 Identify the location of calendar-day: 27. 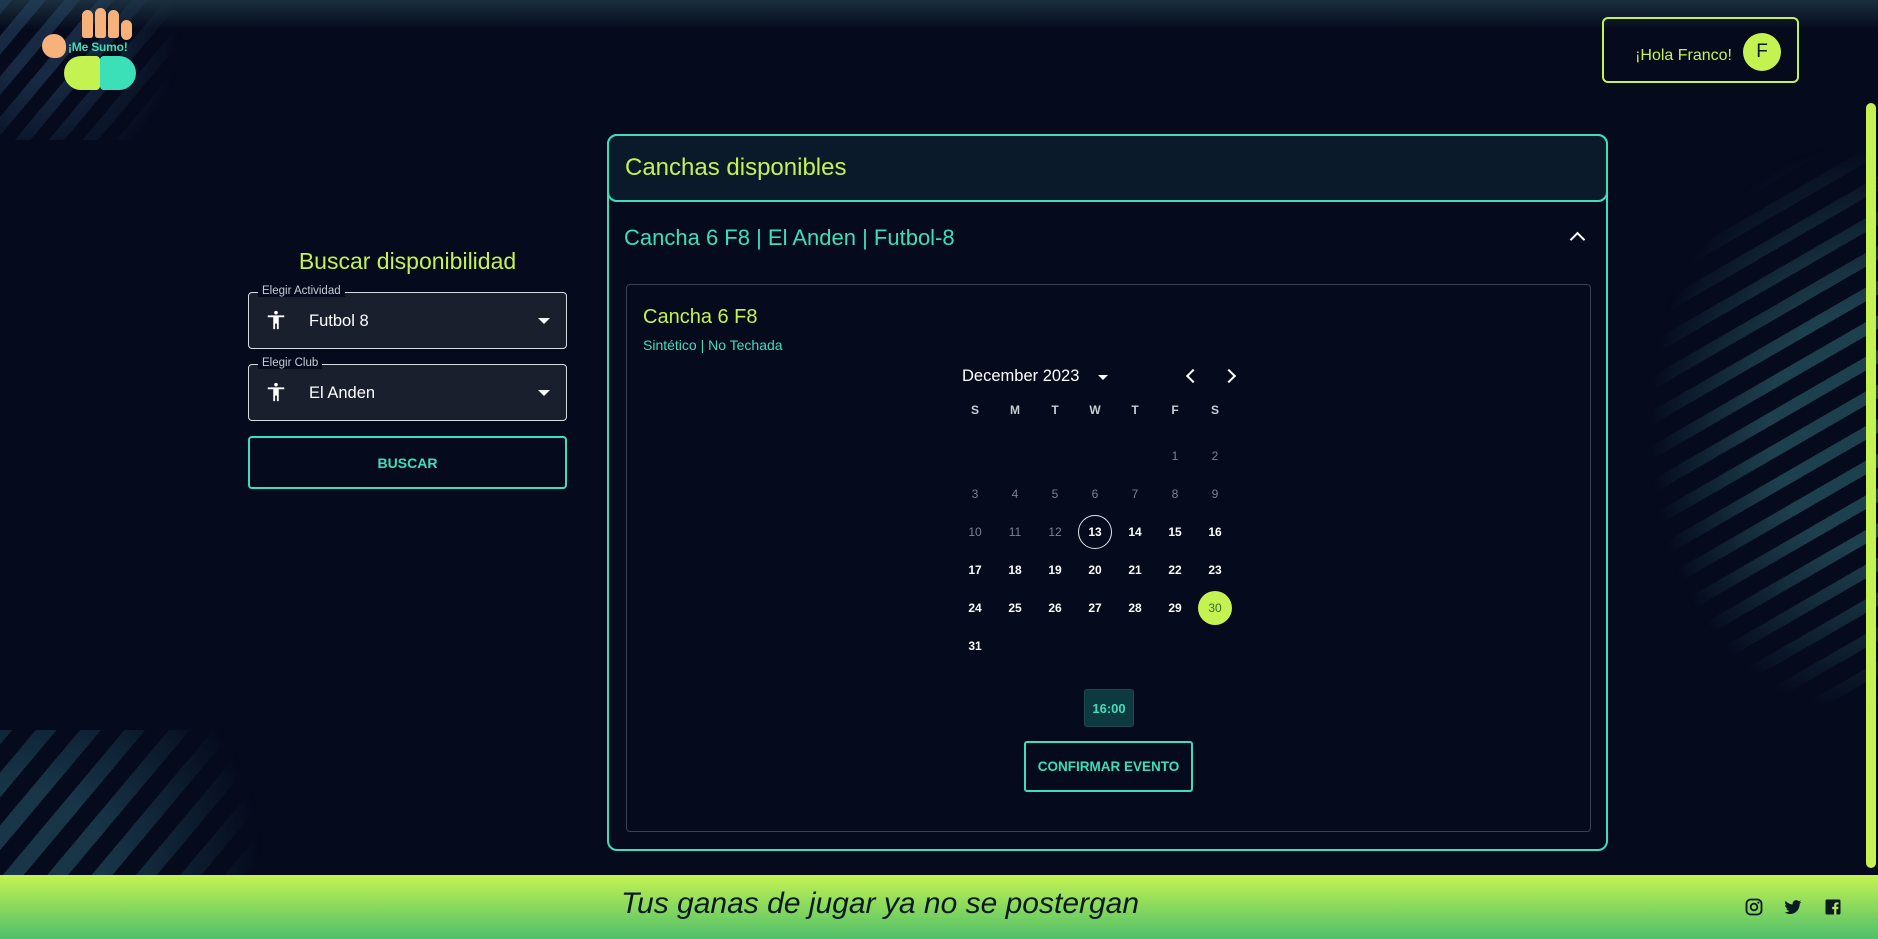
(1095, 608).